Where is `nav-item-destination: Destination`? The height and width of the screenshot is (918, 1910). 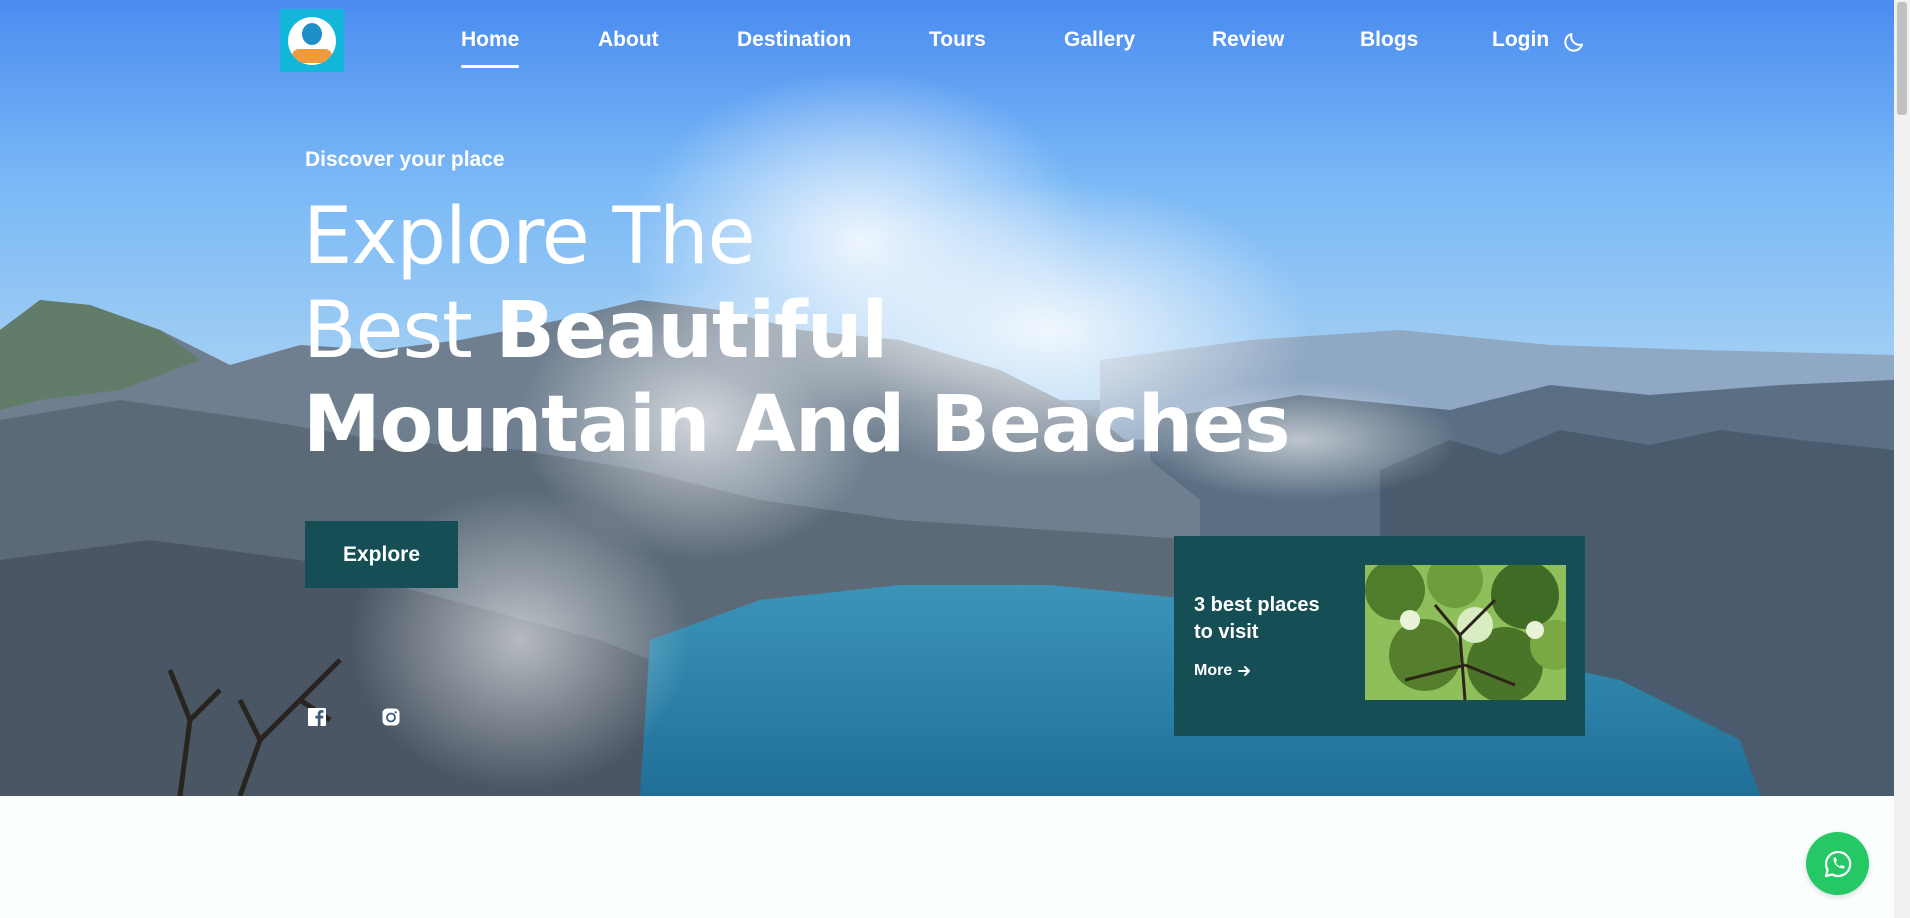
nav-item-destination: Destination is located at coordinates (794, 40).